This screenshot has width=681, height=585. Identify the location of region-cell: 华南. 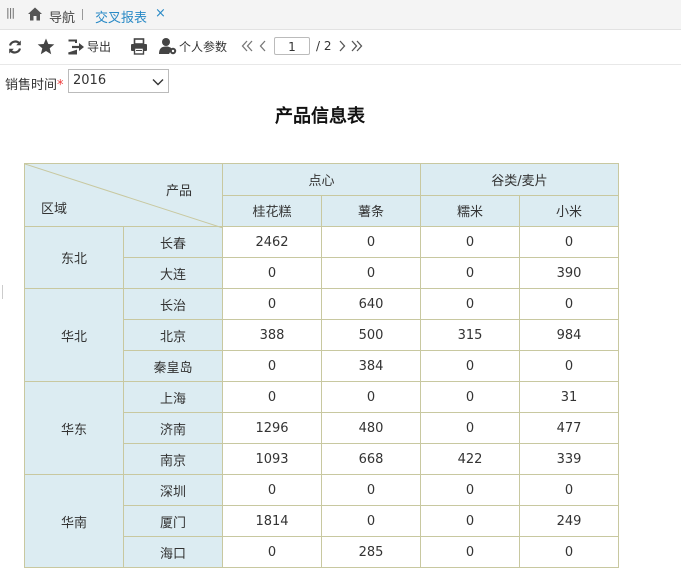
(74, 521).